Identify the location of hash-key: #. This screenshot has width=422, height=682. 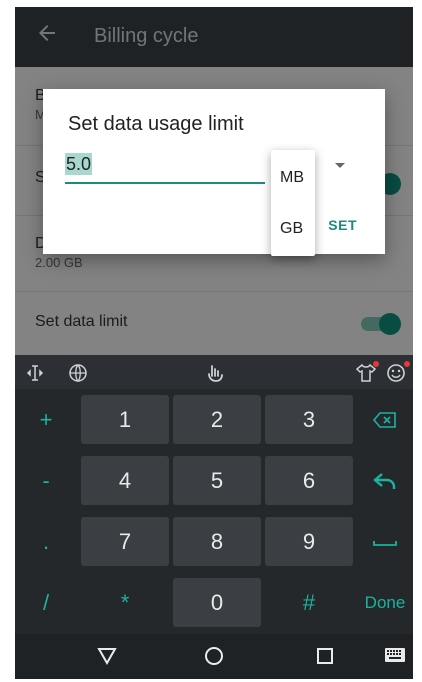
(309, 602).